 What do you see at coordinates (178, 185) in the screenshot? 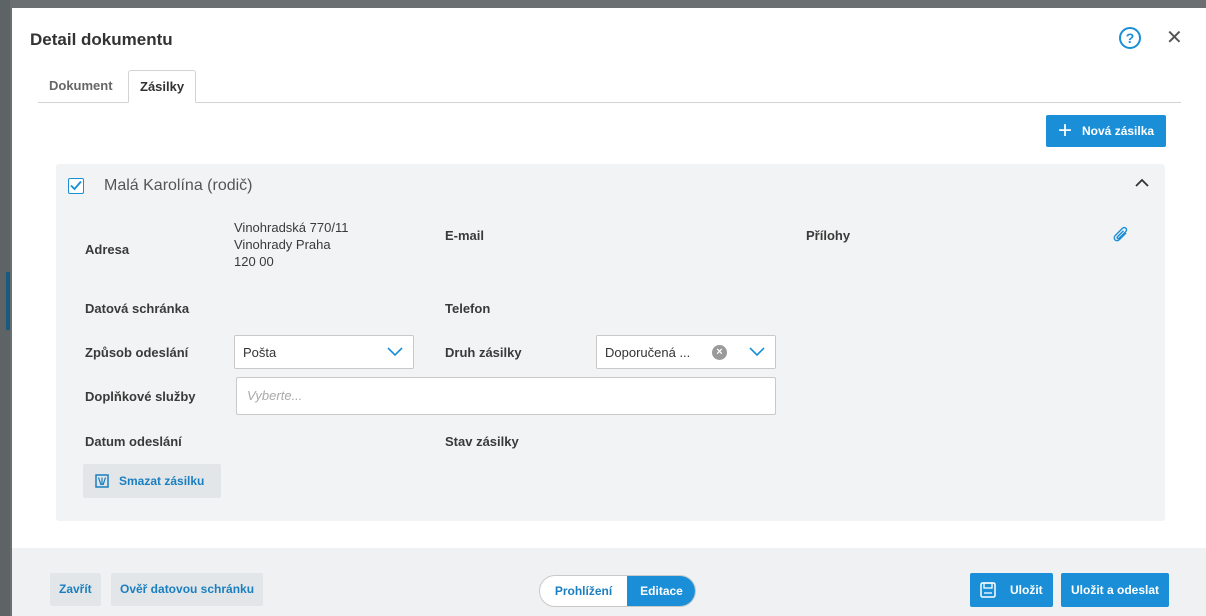
I see `recipient-name: Malá Karolína (rodič)` at bounding box center [178, 185].